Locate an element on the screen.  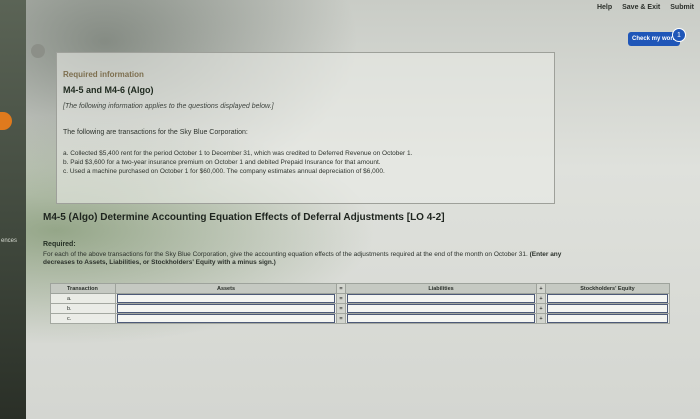
row-label: c. is located at coordinates (83, 318).